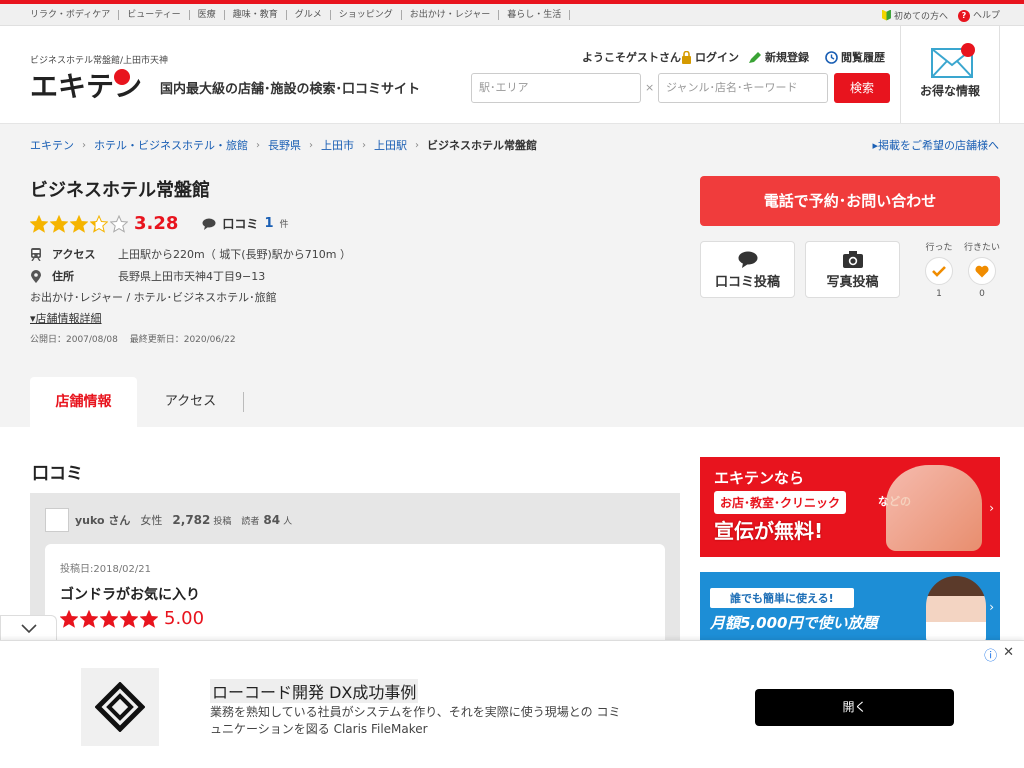  Describe the element at coordinates (207, 14) in the screenshot. I see `category-link: 医療` at that location.